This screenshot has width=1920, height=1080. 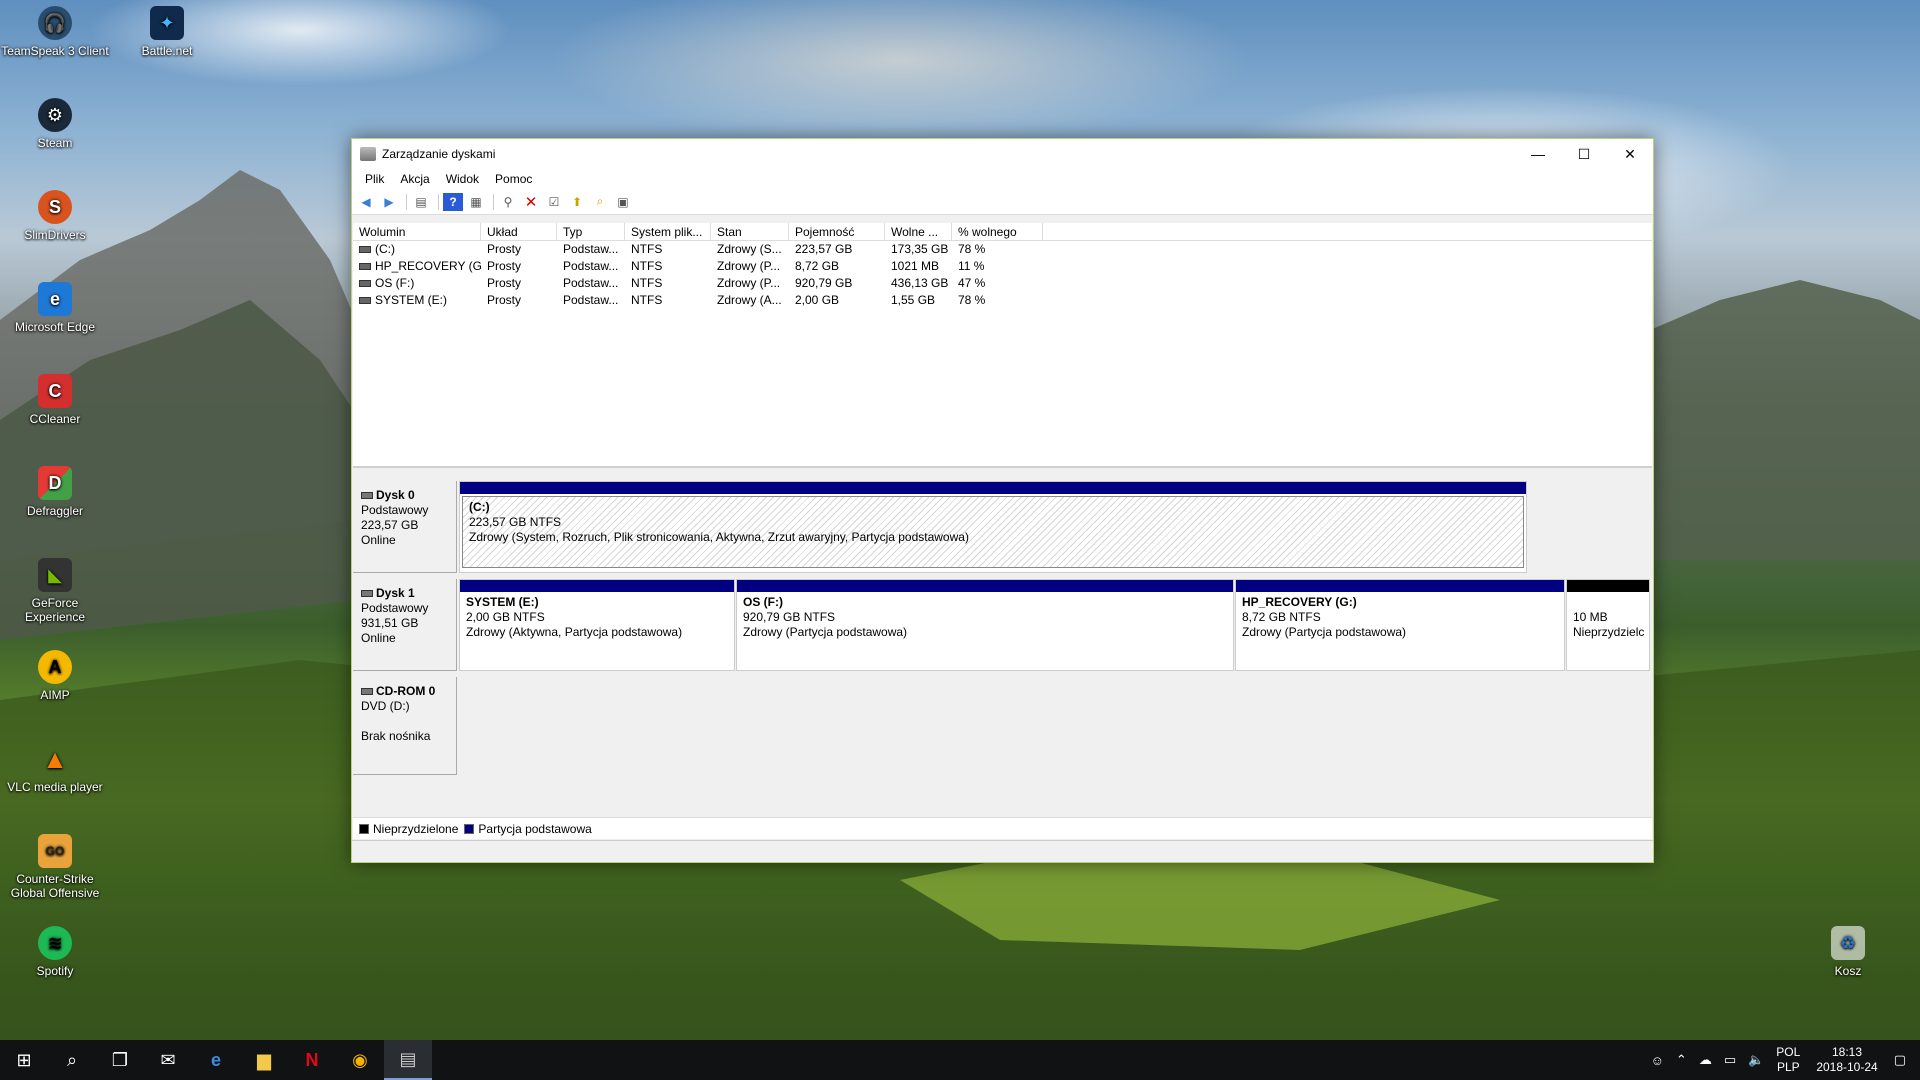 What do you see at coordinates (416, 828) in the screenshot?
I see `legend-unallocated-label: Nieprzydzielone` at bounding box center [416, 828].